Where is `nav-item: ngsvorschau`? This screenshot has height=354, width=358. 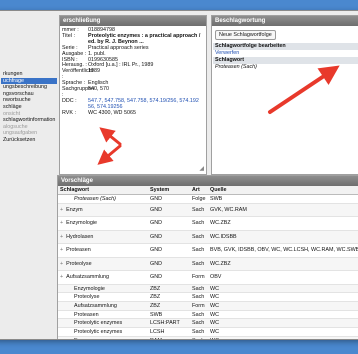
nav-item: ngsvorschau is located at coordinates (29, 94).